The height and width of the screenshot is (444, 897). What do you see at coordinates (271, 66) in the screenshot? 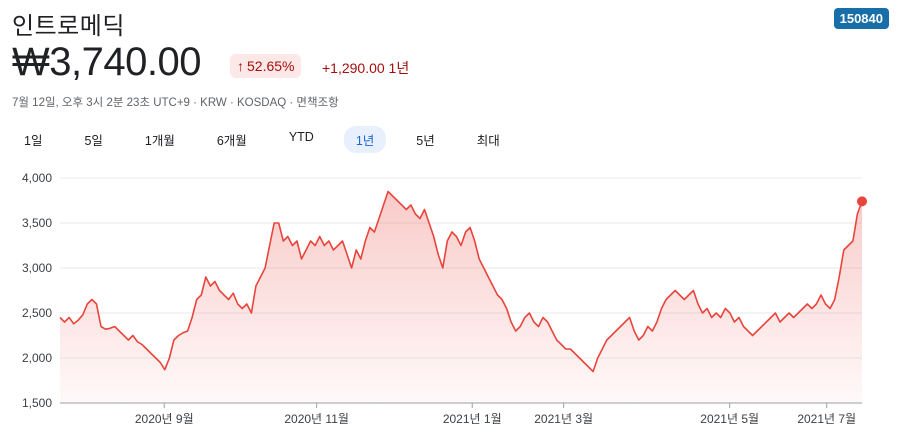
I see `change-percent: 52.65%` at bounding box center [271, 66].